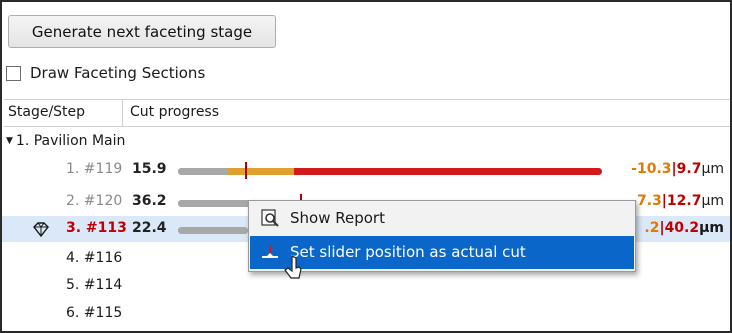  What do you see at coordinates (442, 218) in the screenshot?
I see `menu-item-show-report: Show Report` at bounding box center [442, 218].